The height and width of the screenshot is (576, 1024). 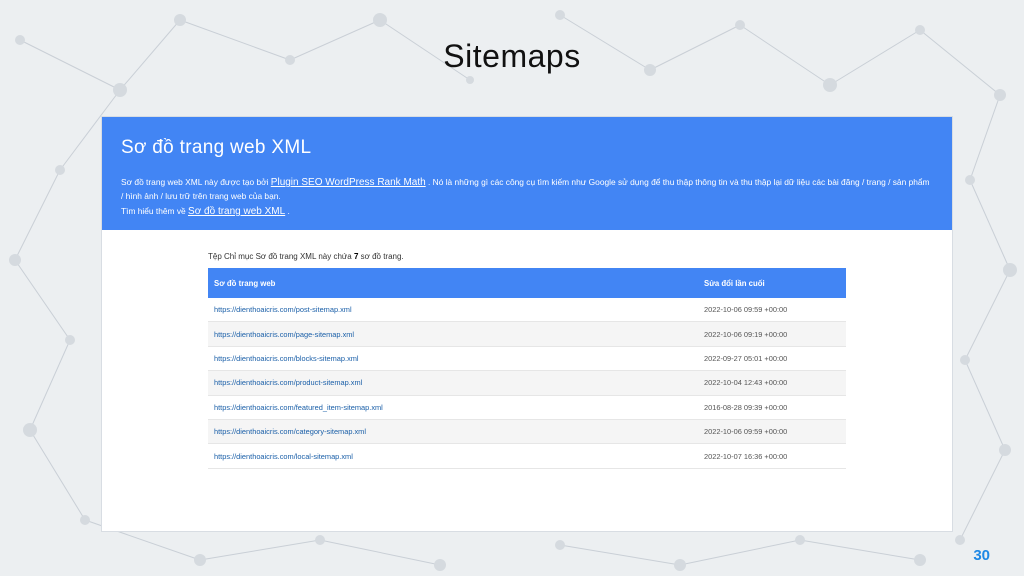 What do you see at coordinates (772, 334) in the screenshot?
I see `last-modified: 2022-10-06 09:19 +00:00` at bounding box center [772, 334].